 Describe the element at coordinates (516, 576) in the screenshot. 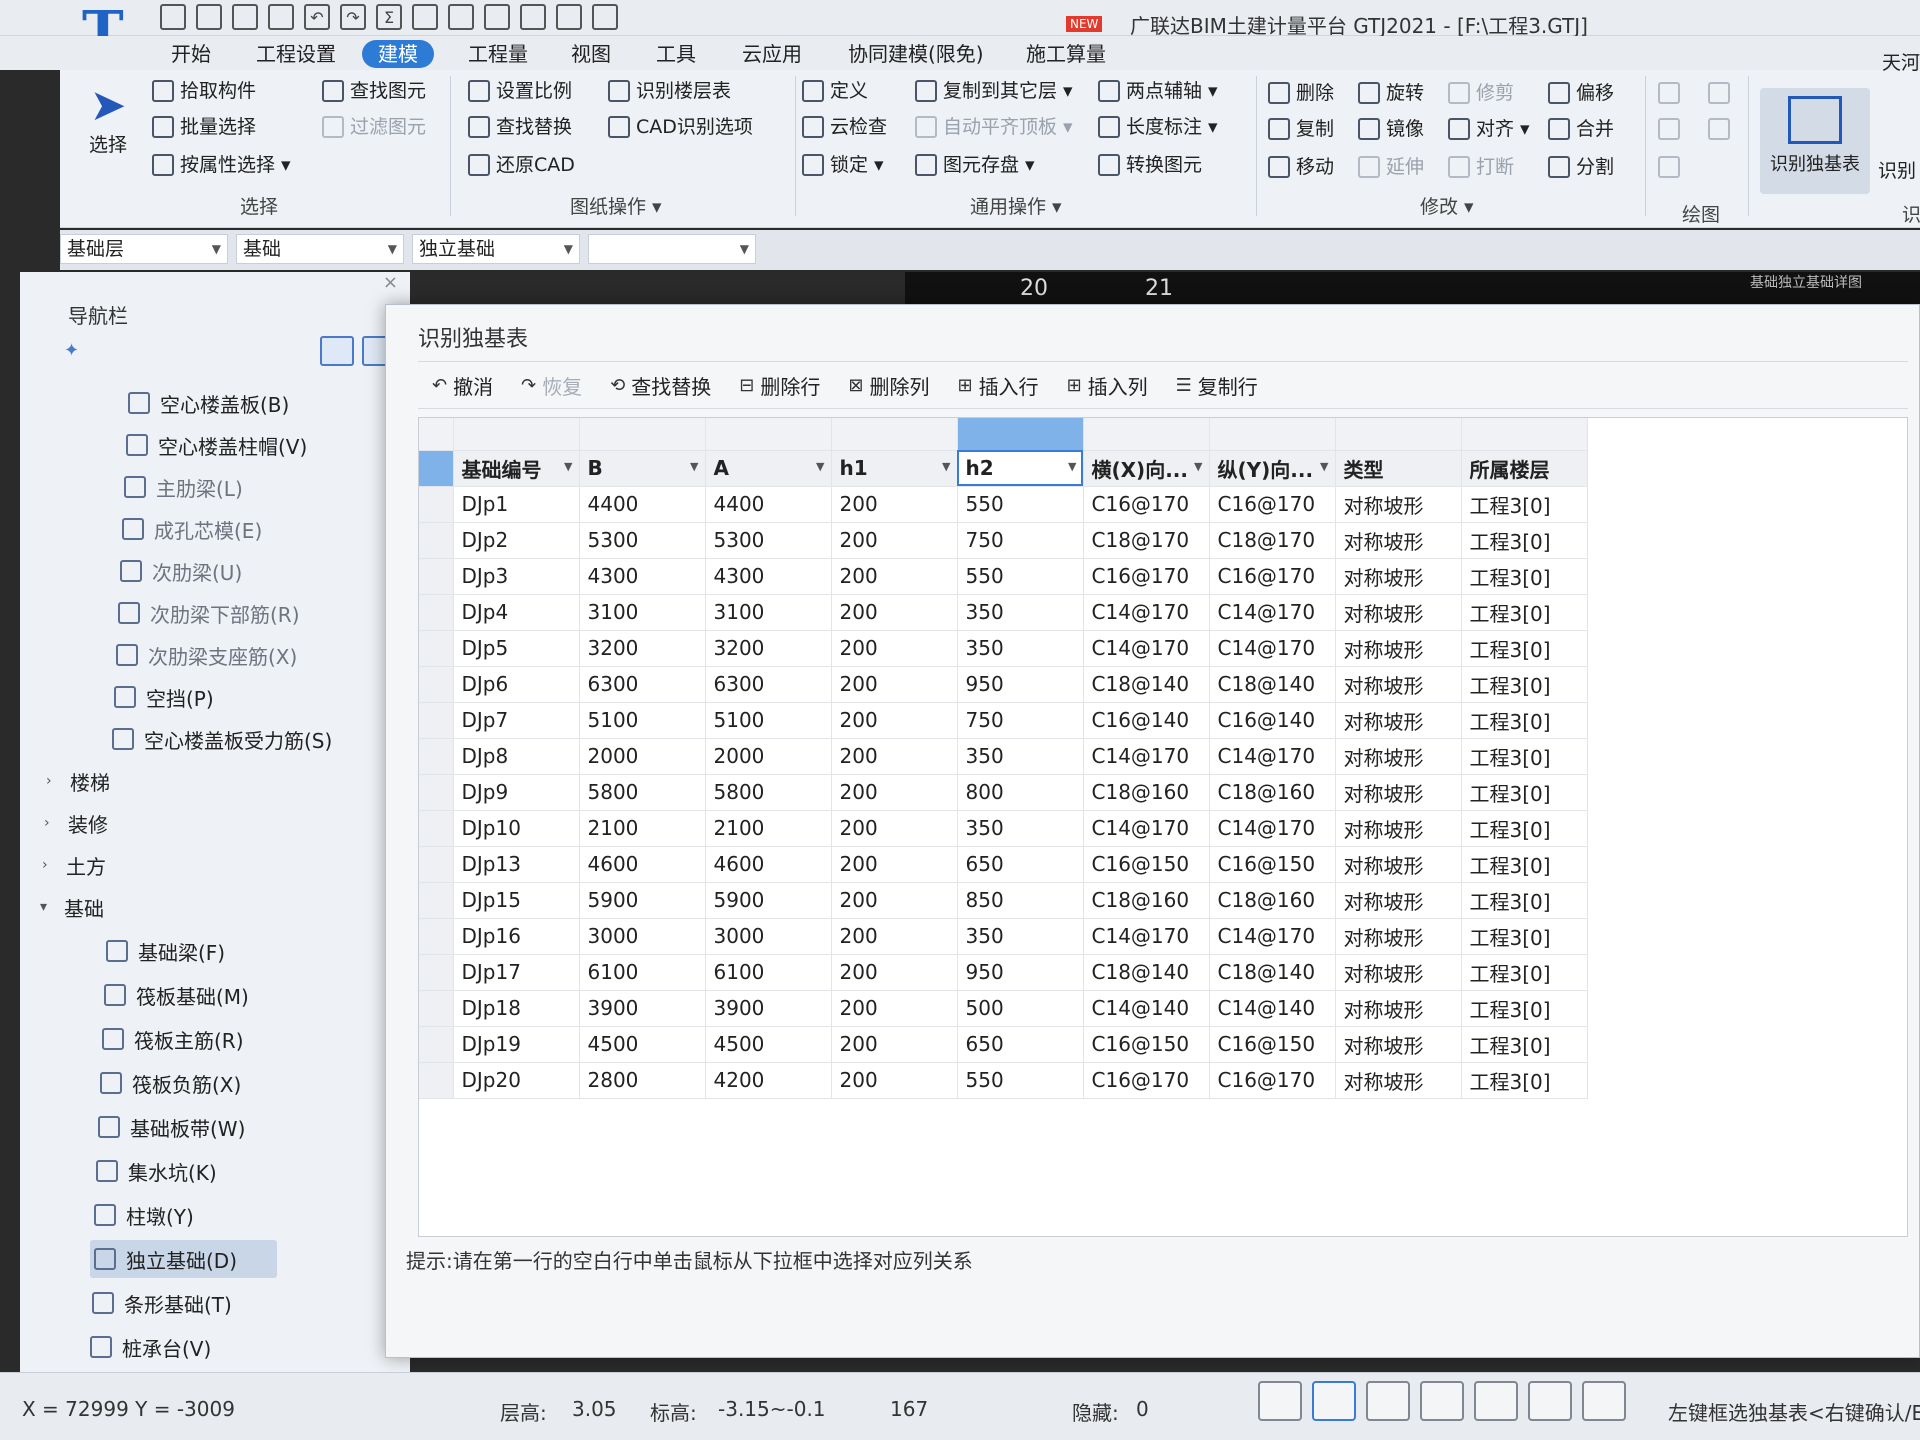

I see `table-cell: DJp3` at that location.